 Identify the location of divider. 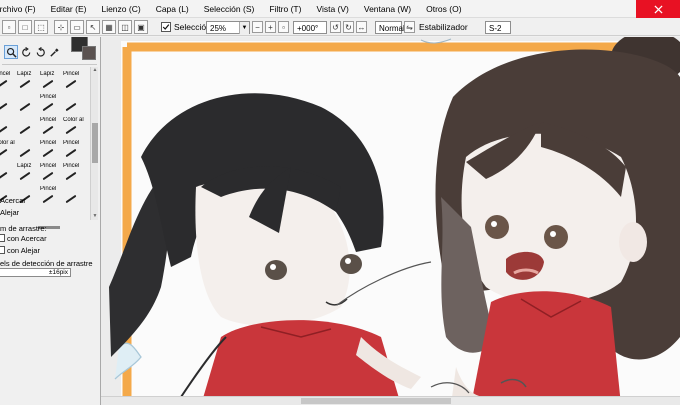
(49, 64).